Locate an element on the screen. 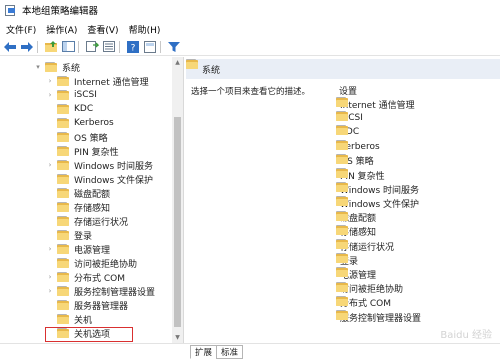  toolbar: ? is located at coordinates (250, 47).